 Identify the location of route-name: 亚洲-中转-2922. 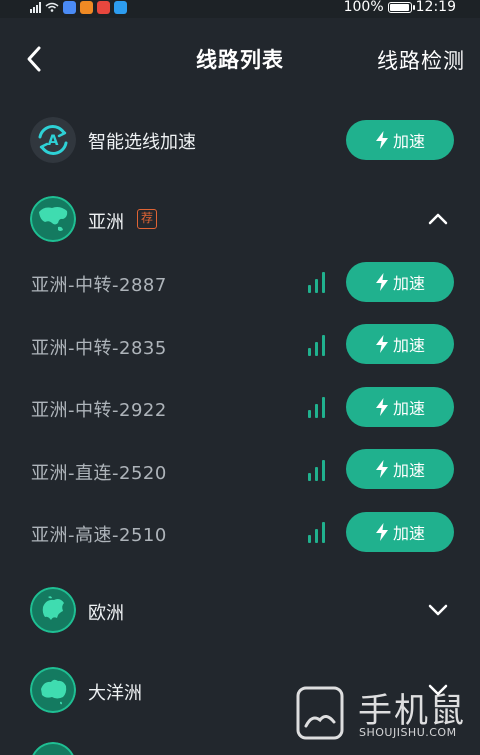
(99, 410).